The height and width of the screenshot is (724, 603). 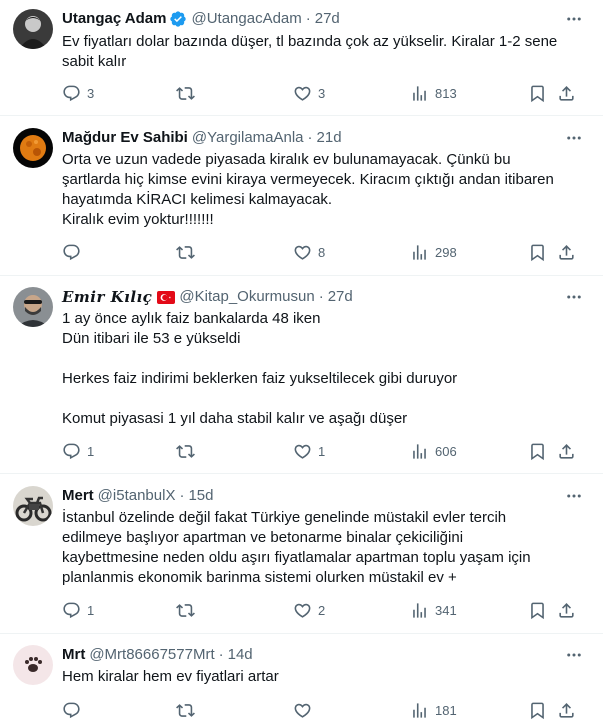 What do you see at coordinates (433, 93) in the screenshot?
I see `views-button: 813` at bounding box center [433, 93].